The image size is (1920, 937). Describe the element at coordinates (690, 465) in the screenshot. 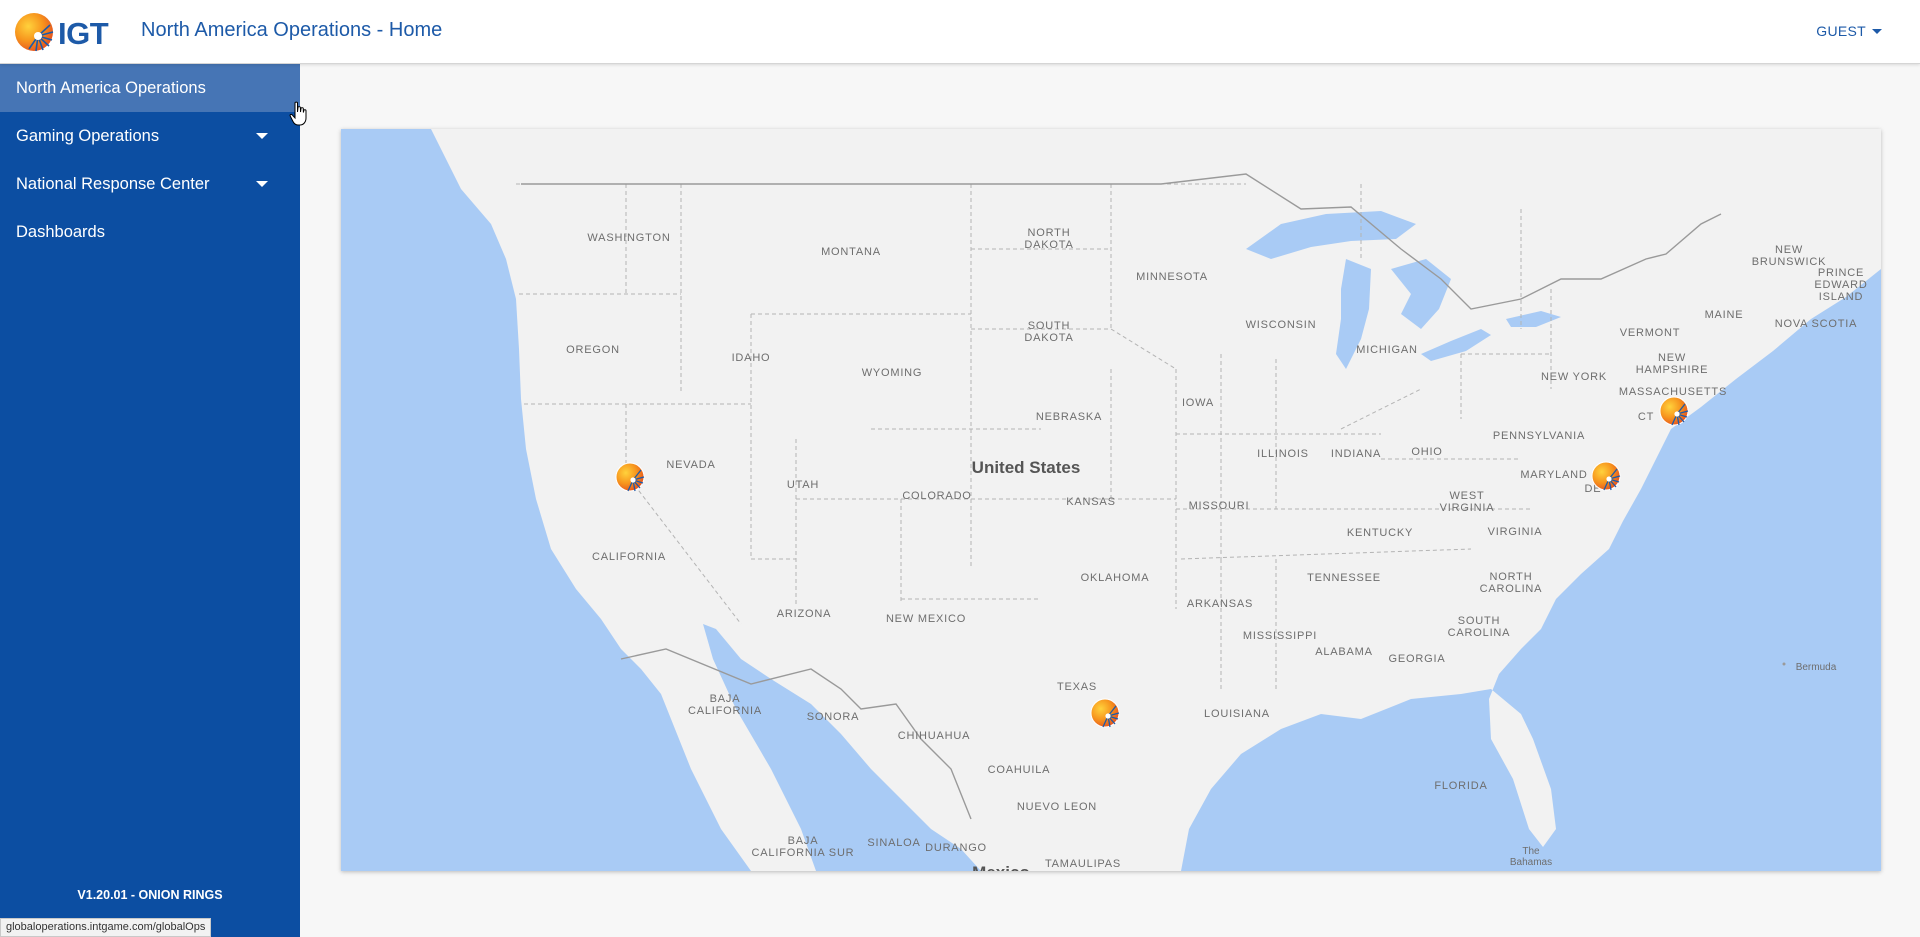

I see `state-label-nevada: NEVADA` at that location.